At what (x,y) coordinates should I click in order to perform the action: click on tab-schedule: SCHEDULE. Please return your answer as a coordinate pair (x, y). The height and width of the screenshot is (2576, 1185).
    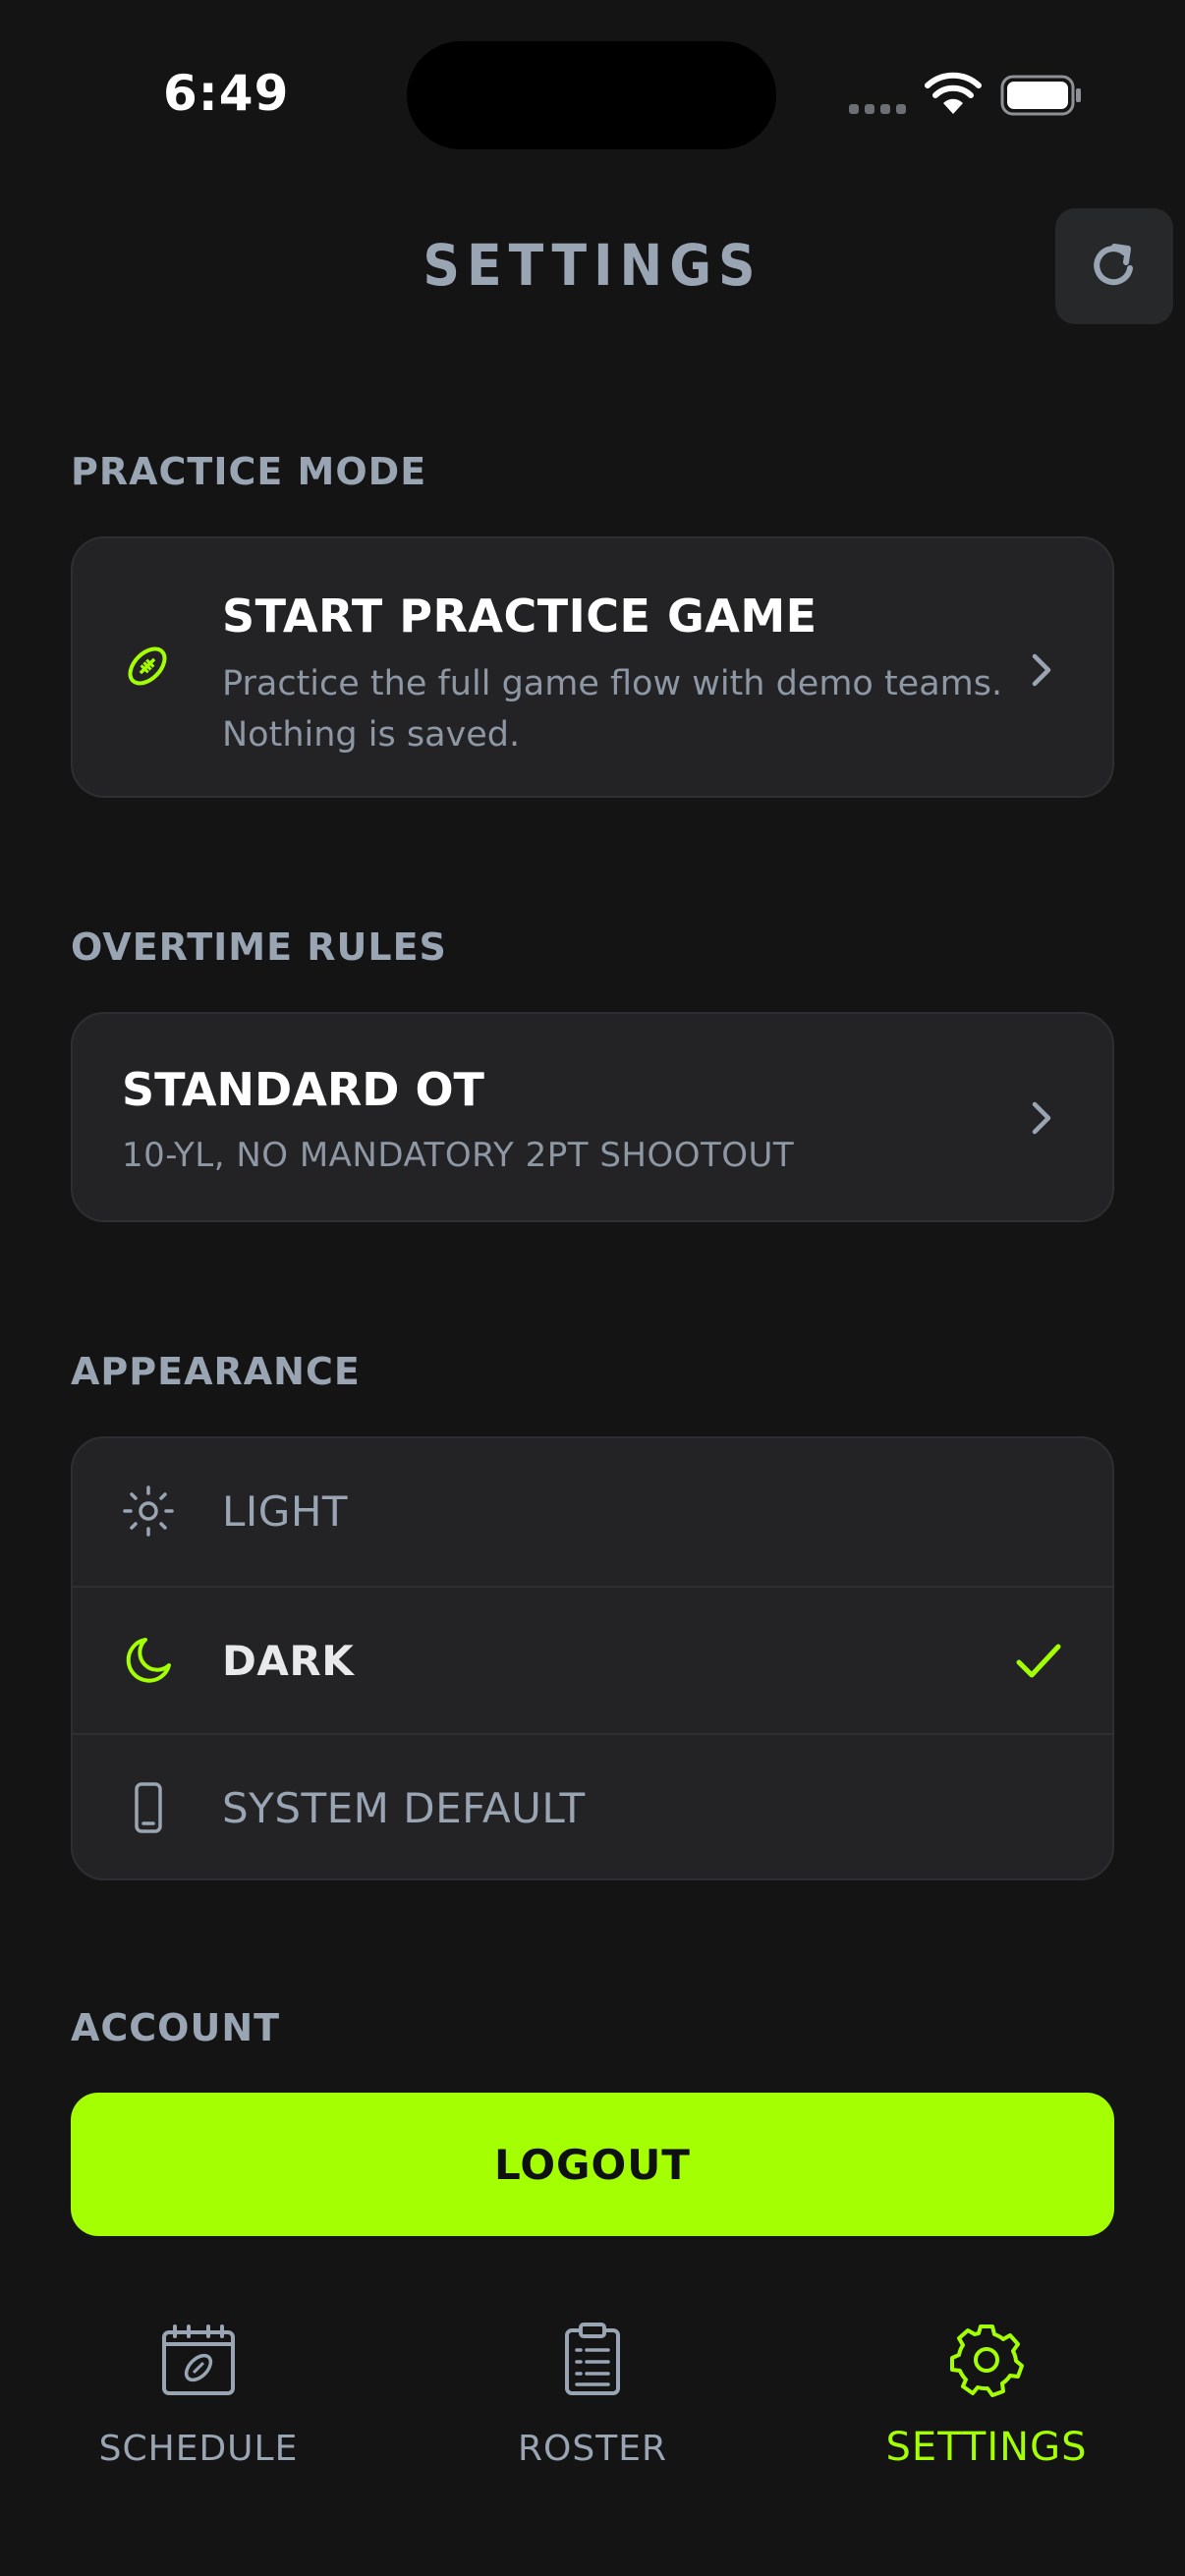
    Looking at the image, I should click on (199, 2396).